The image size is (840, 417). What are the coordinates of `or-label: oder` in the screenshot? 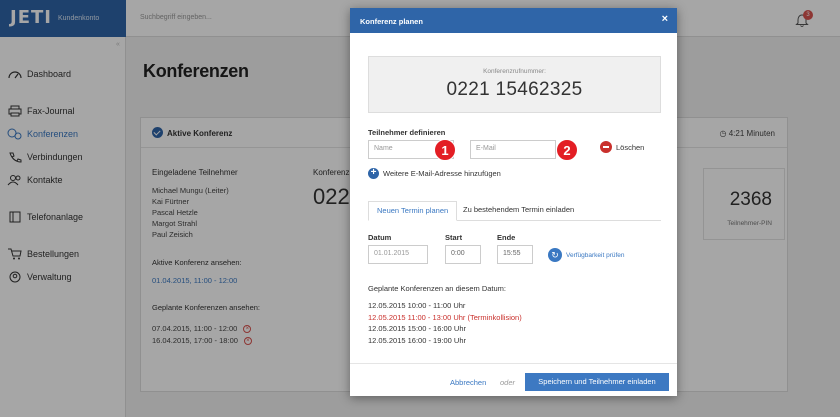 It's located at (508, 382).